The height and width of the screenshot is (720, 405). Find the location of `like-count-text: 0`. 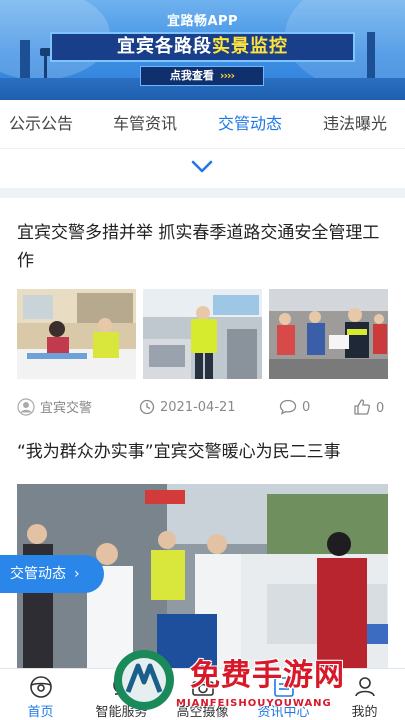

like-count-text: 0 is located at coordinates (380, 408).